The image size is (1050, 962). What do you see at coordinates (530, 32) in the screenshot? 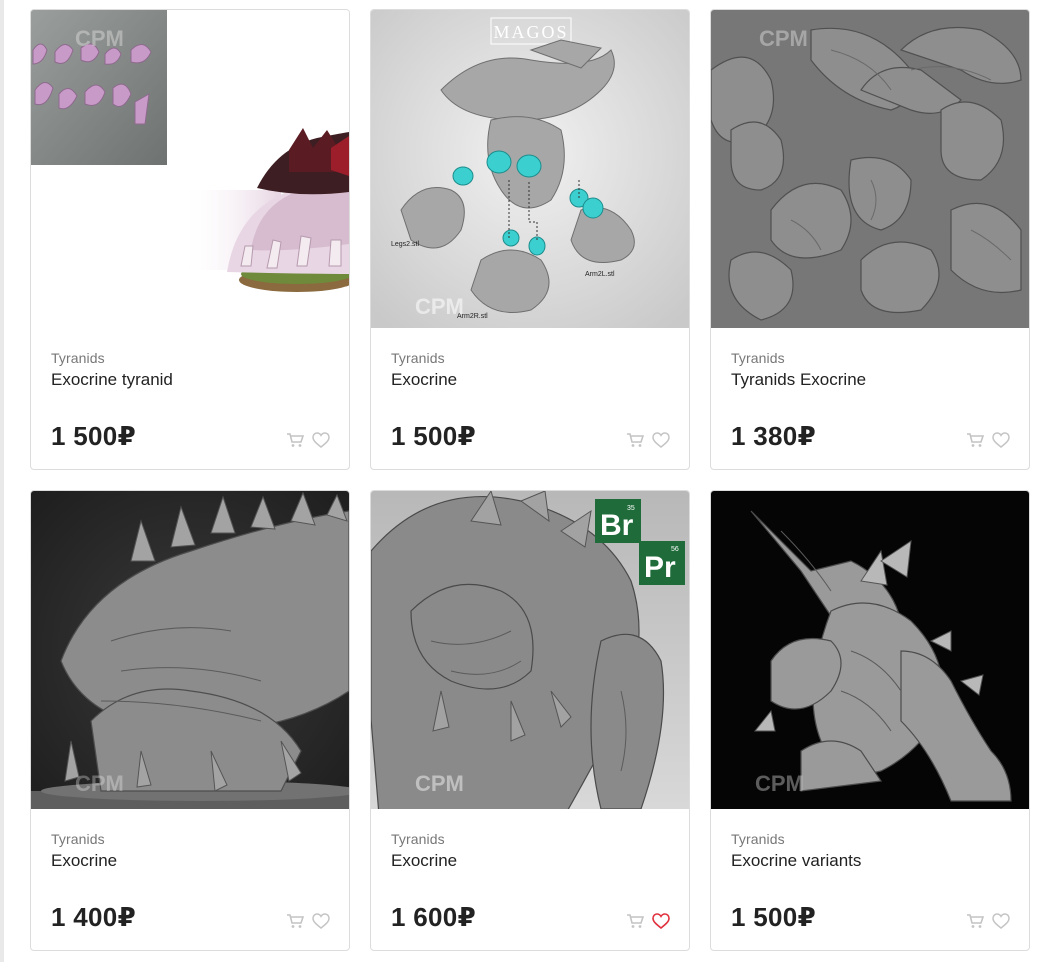
I see `image-header-text: MAGOS` at bounding box center [530, 32].